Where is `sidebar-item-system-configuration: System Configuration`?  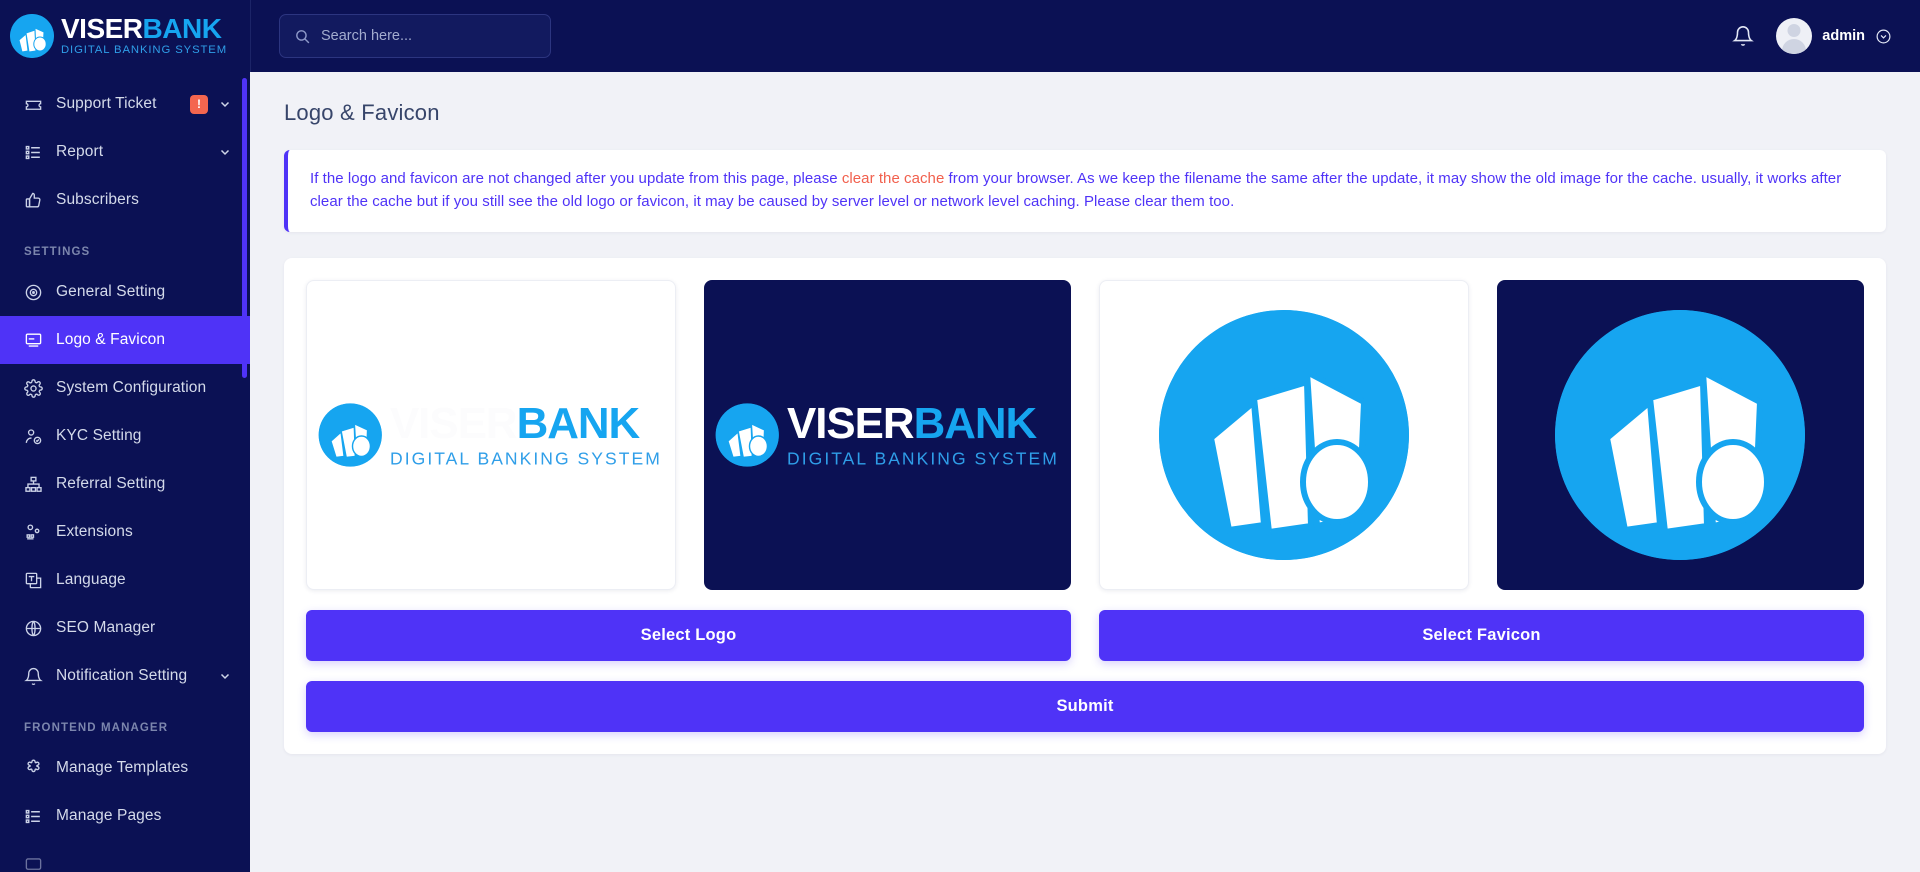 sidebar-item-system-configuration: System Configuration is located at coordinates (125, 388).